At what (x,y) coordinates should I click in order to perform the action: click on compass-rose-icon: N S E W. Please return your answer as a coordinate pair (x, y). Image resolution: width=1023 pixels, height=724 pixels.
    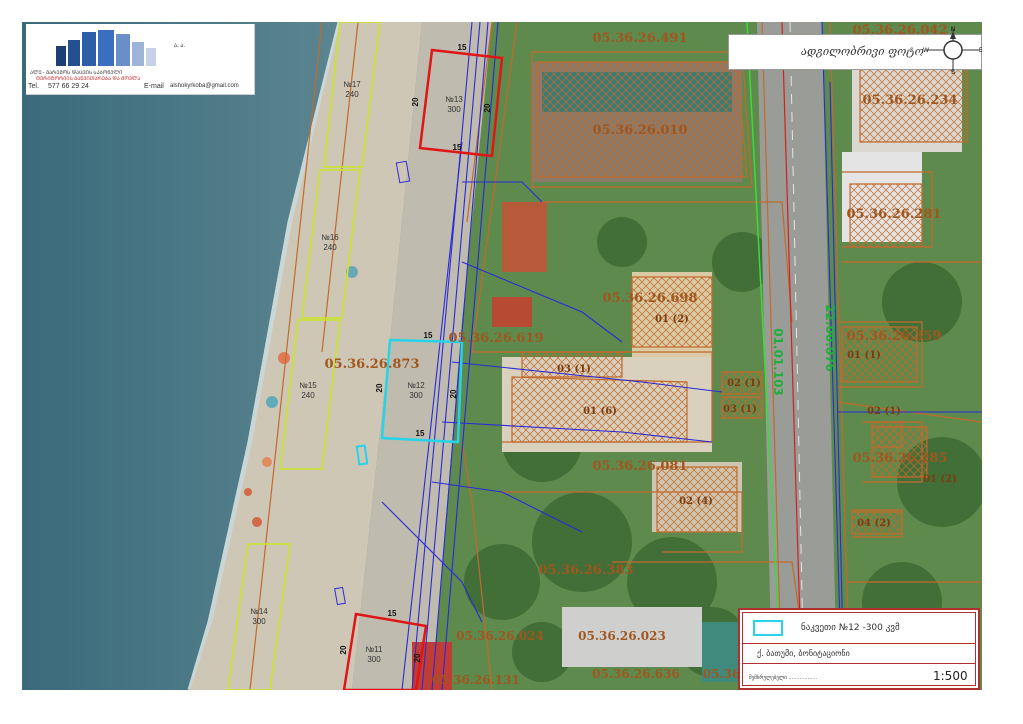
    Looking at the image, I should click on (952, 51).